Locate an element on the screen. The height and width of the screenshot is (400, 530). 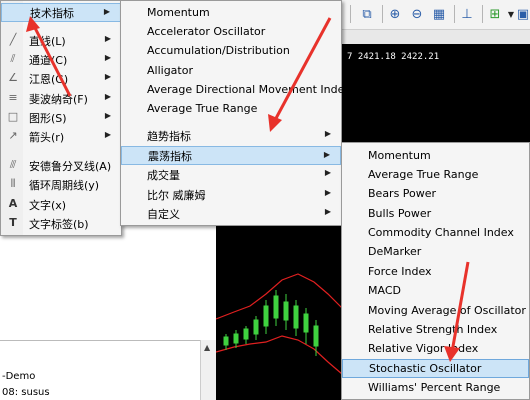
menu-item-rsi: Relative Strength Index is located at coordinates (435, 329).